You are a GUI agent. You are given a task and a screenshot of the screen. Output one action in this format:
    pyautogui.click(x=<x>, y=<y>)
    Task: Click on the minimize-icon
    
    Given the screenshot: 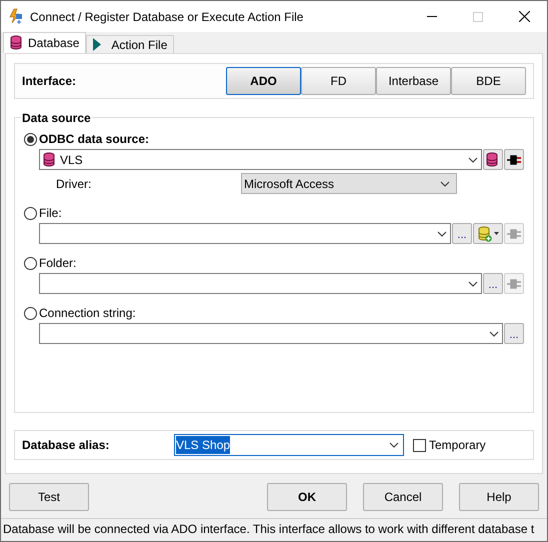 What is the action you would take?
    pyautogui.click(x=432, y=16)
    